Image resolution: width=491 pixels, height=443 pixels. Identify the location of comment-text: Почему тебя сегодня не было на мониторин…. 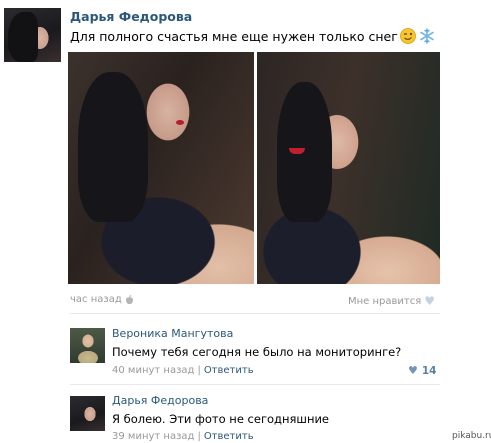
(257, 352).